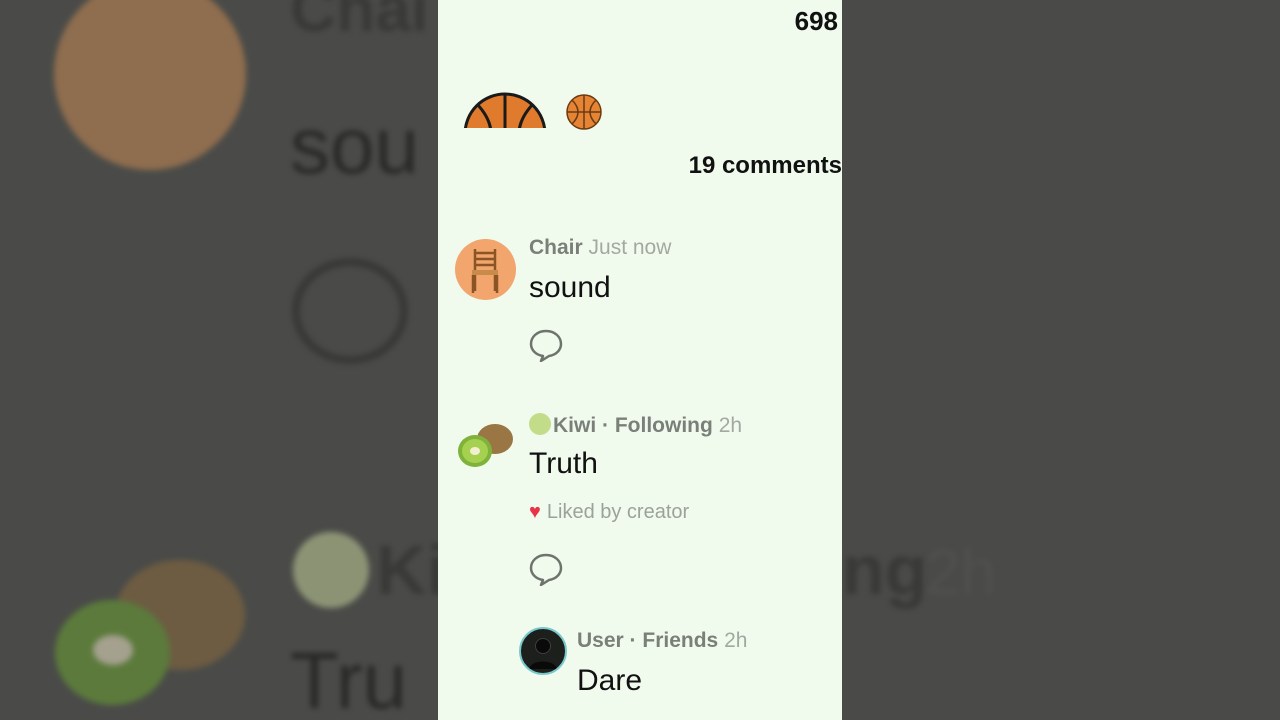  Describe the element at coordinates (485, 269) in the screenshot. I see `chair-icon` at that location.